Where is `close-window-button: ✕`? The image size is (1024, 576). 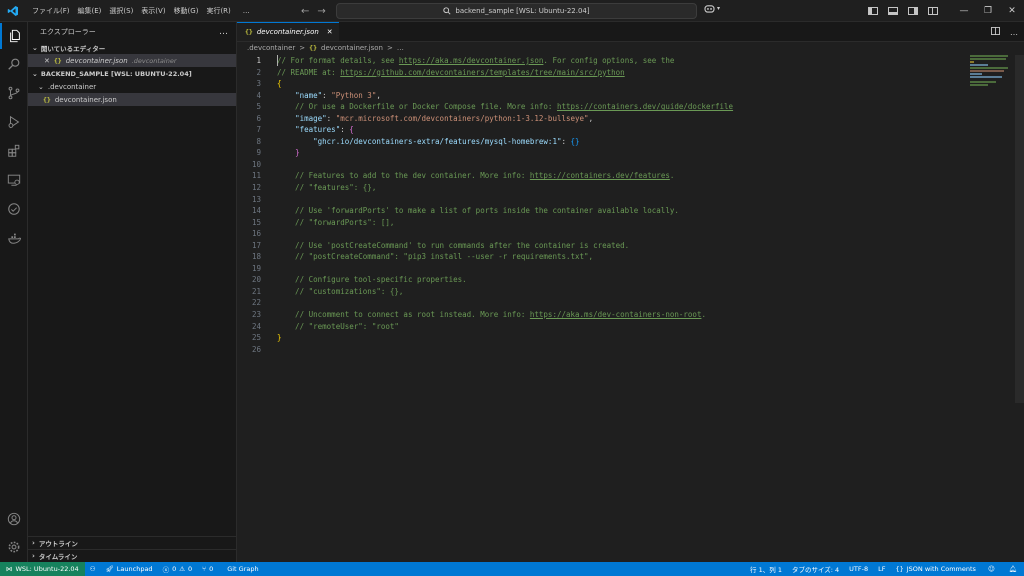
close-window-button: ✕ is located at coordinates (1012, 11).